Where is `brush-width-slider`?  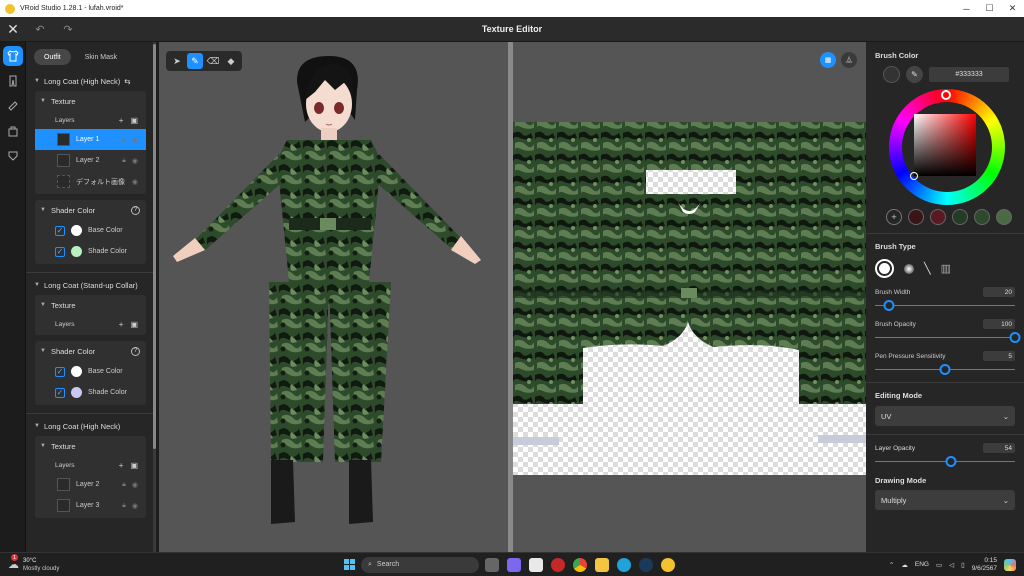 brush-width-slider is located at coordinates (945, 305).